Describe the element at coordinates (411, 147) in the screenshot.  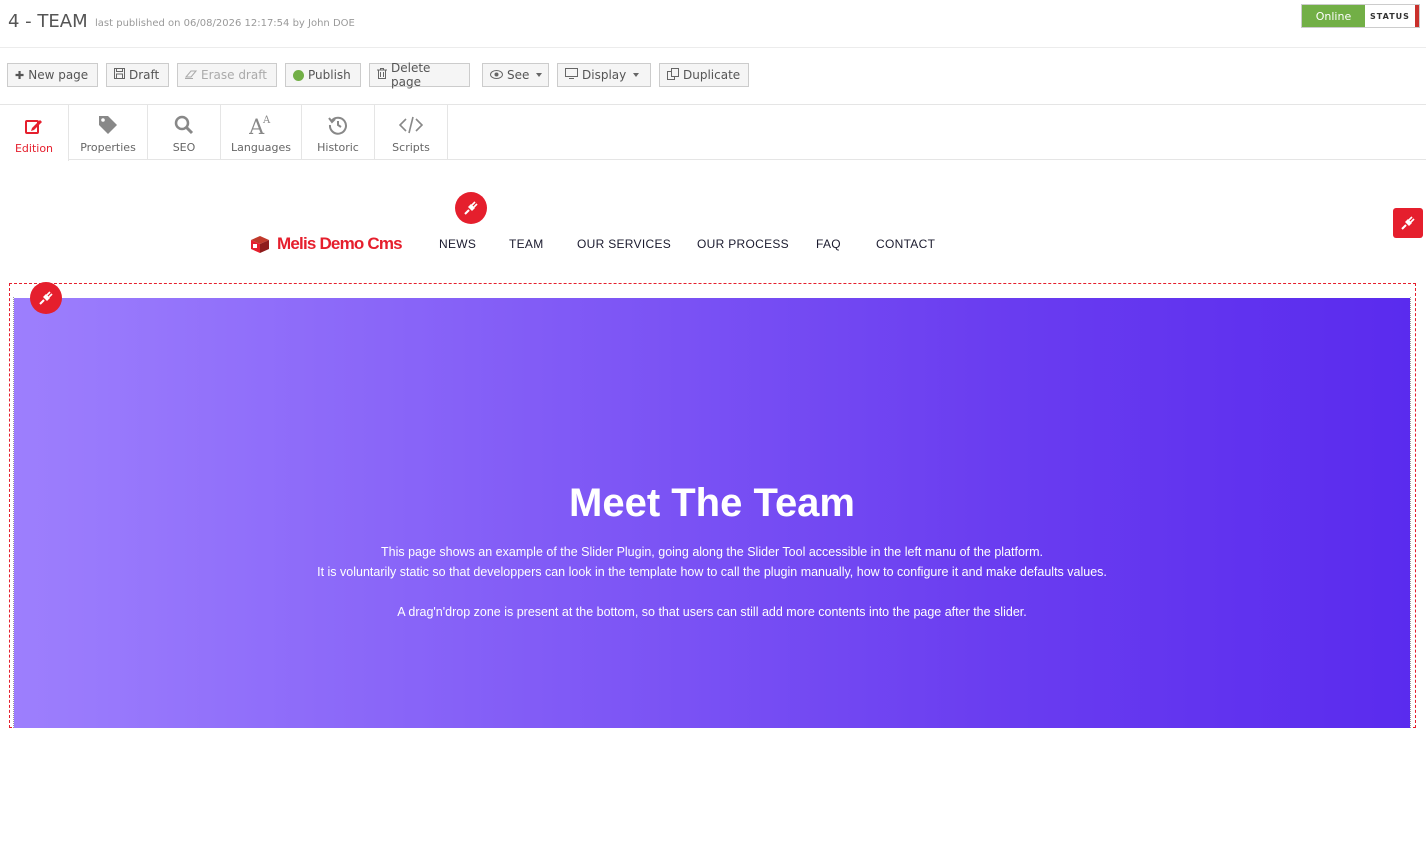
I see `tab-label: Scripts` at that location.